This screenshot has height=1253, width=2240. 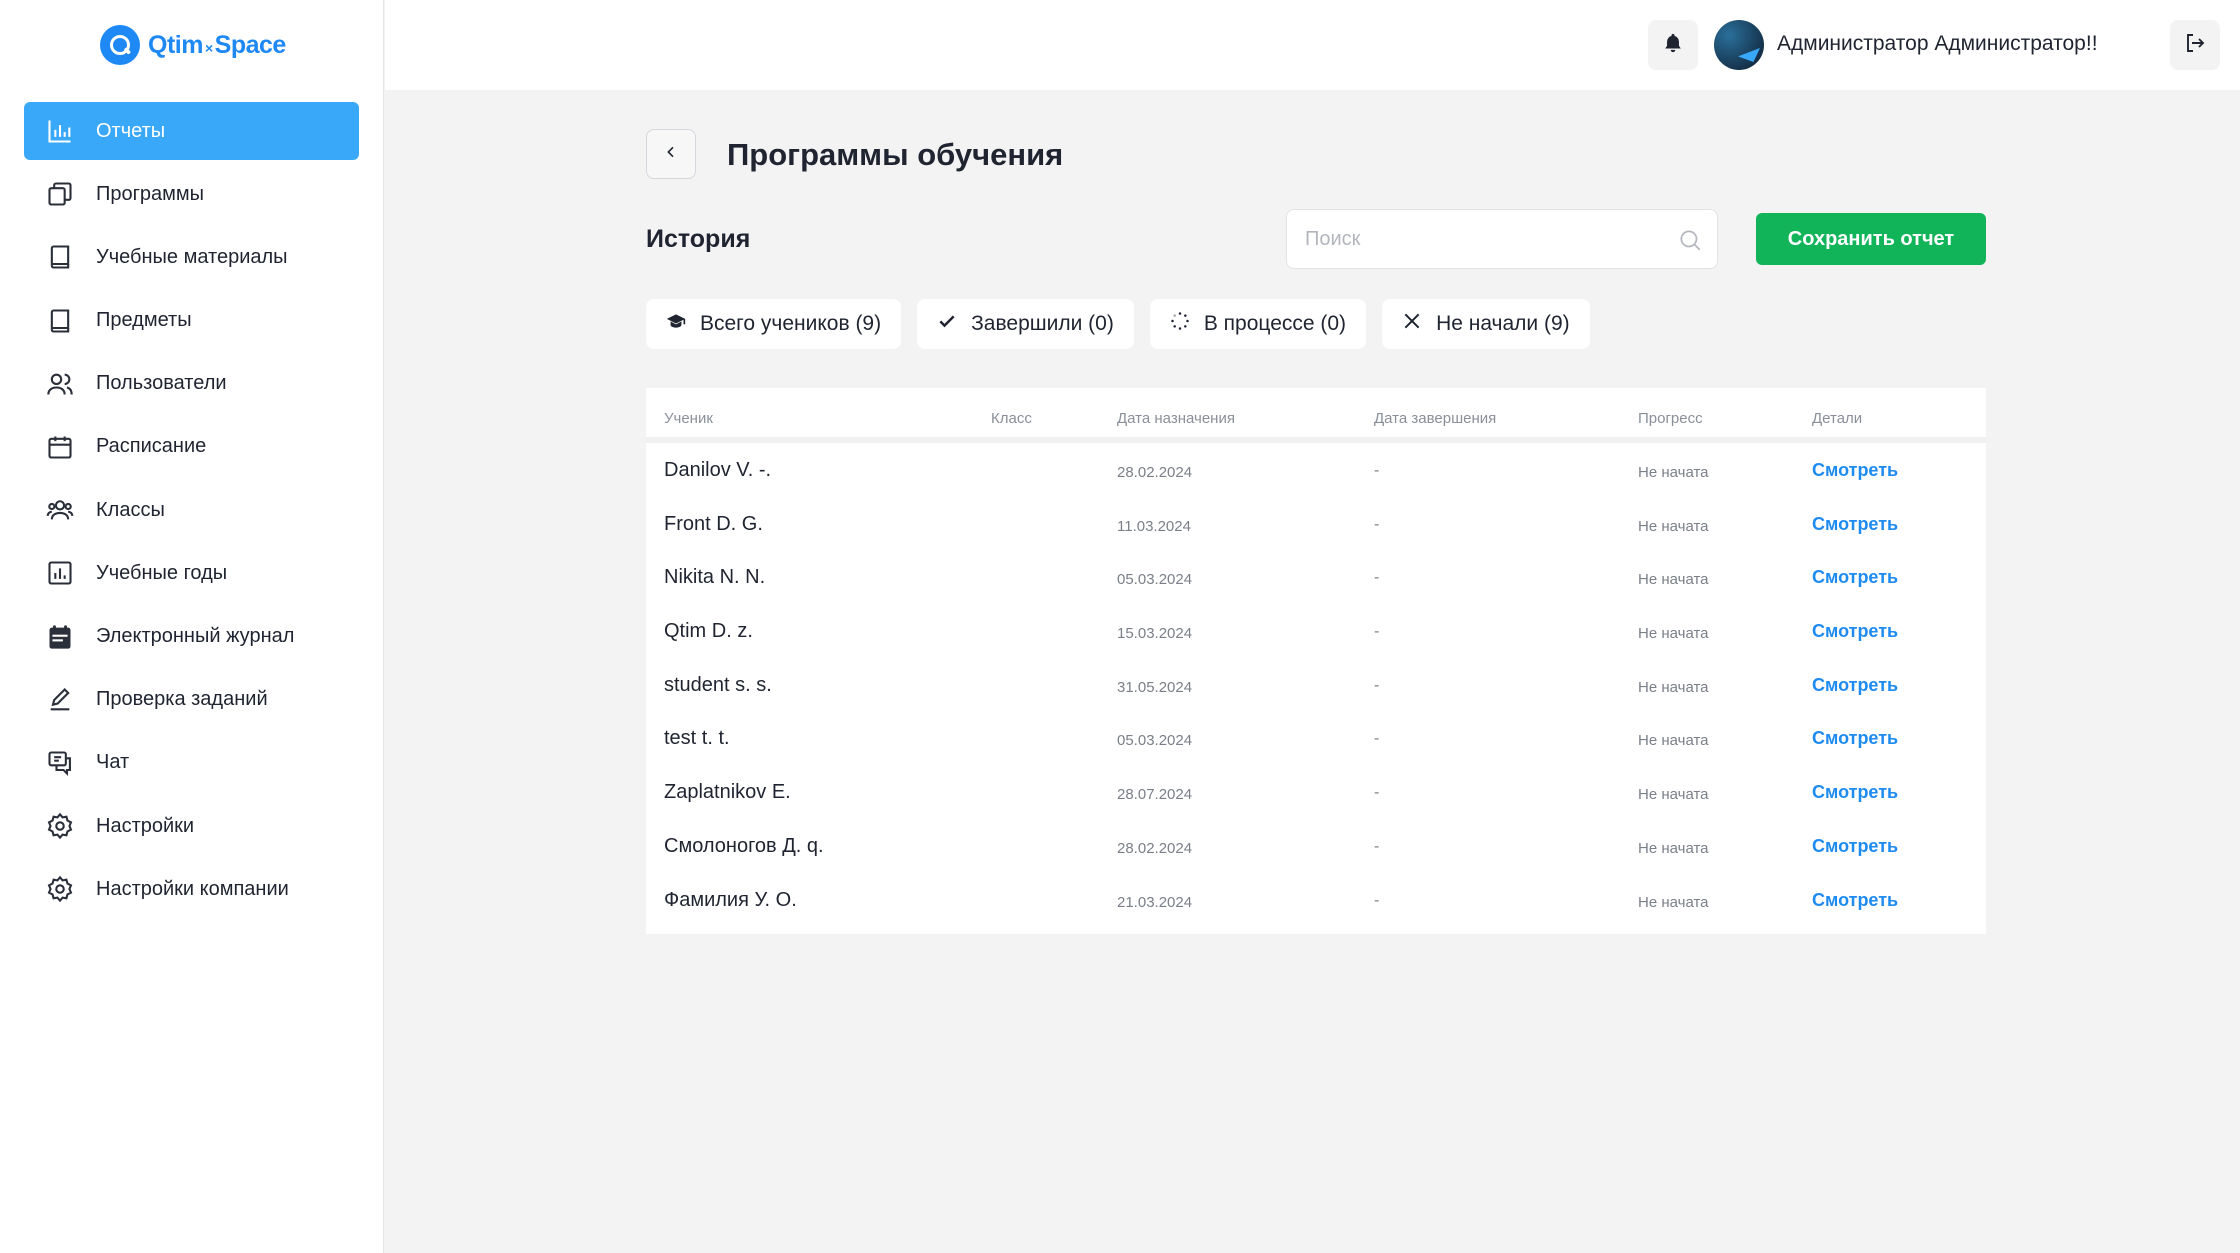 I want to click on filter-in-progress: В процессе (0), so click(x=1258, y=324).